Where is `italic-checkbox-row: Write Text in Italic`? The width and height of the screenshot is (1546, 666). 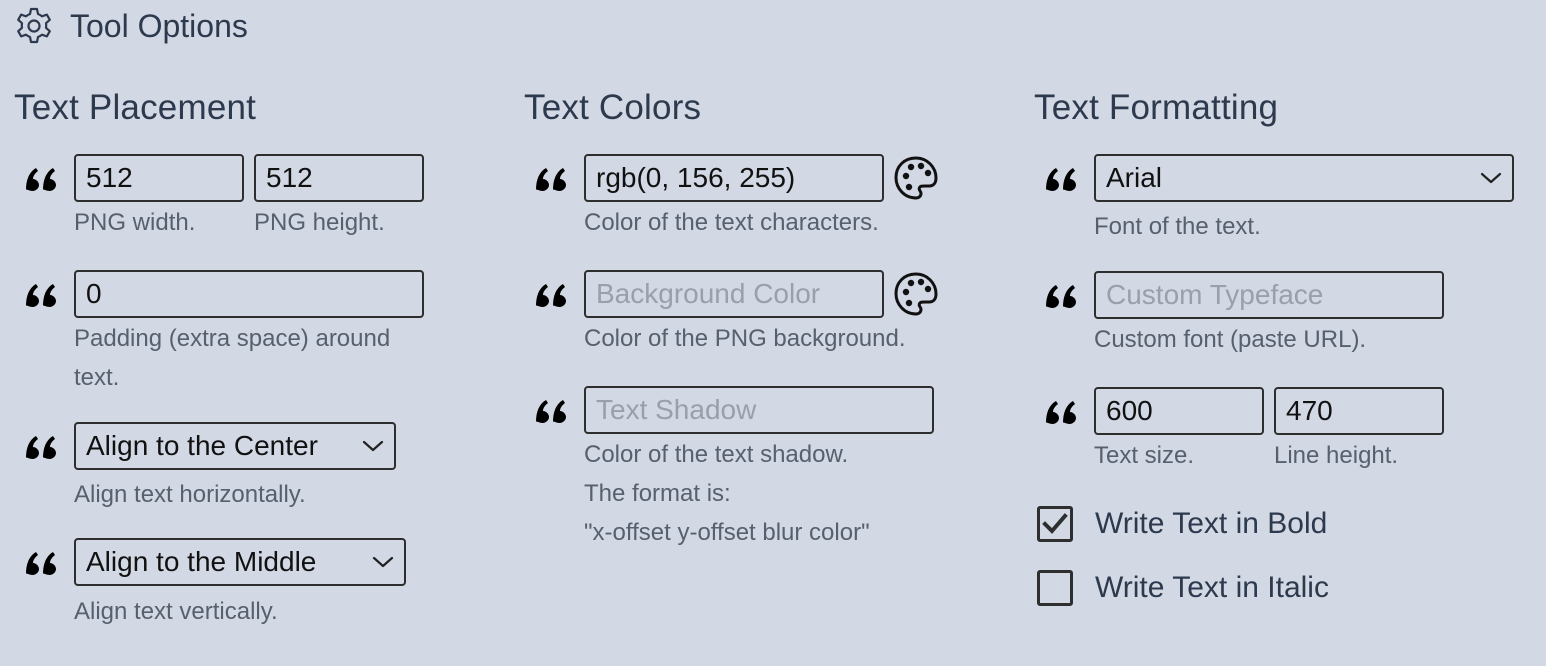 italic-checkbox-row: Write Text in Italic is located at coordinates (1183, 588).